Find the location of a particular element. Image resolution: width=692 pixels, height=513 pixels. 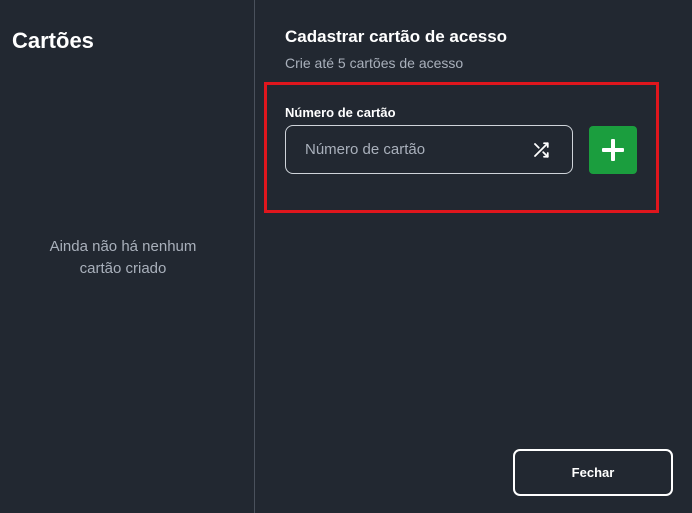

empty-state-line-1: Ainda não há nenhum is located at coordinates (123, 246).